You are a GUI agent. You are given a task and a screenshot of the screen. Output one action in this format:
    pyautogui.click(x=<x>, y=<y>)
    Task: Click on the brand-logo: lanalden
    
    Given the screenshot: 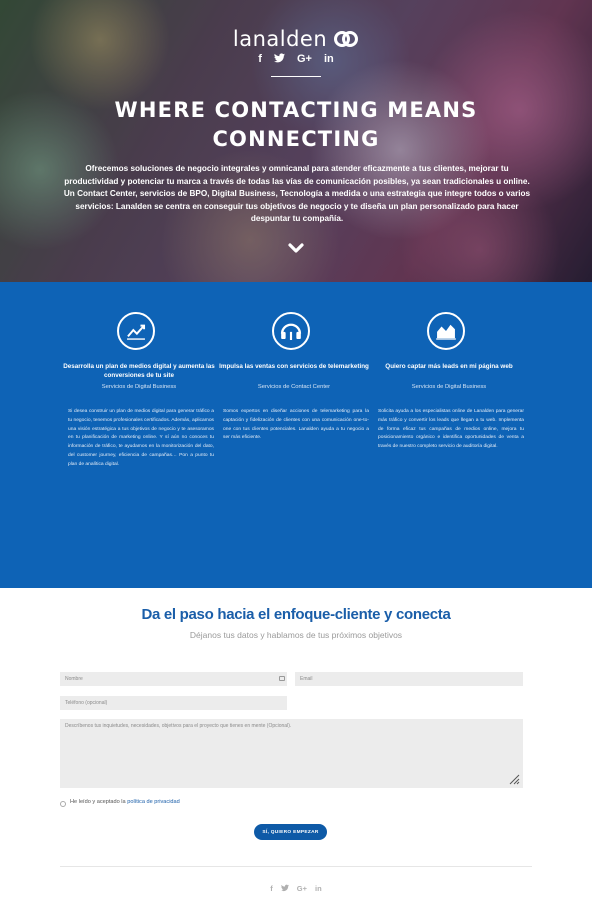 What is the action you would take?
    pyautogui.click(x=296, y=39)
    